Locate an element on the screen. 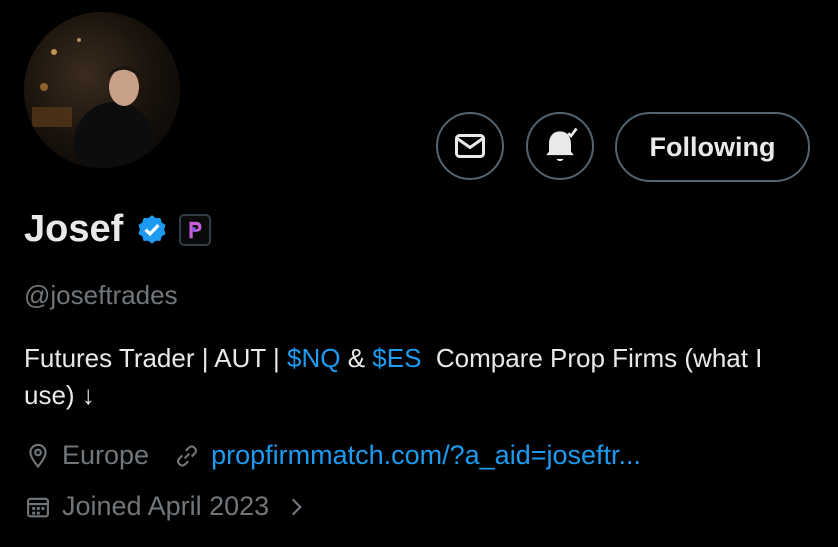 This screenshot has height=547, width=838. name-row: Josef is located at coordinates (118, 229).